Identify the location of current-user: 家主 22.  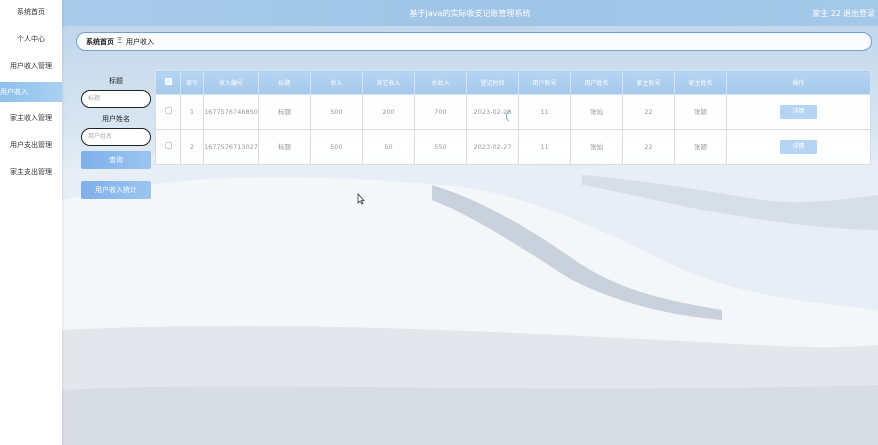
(826, 13).